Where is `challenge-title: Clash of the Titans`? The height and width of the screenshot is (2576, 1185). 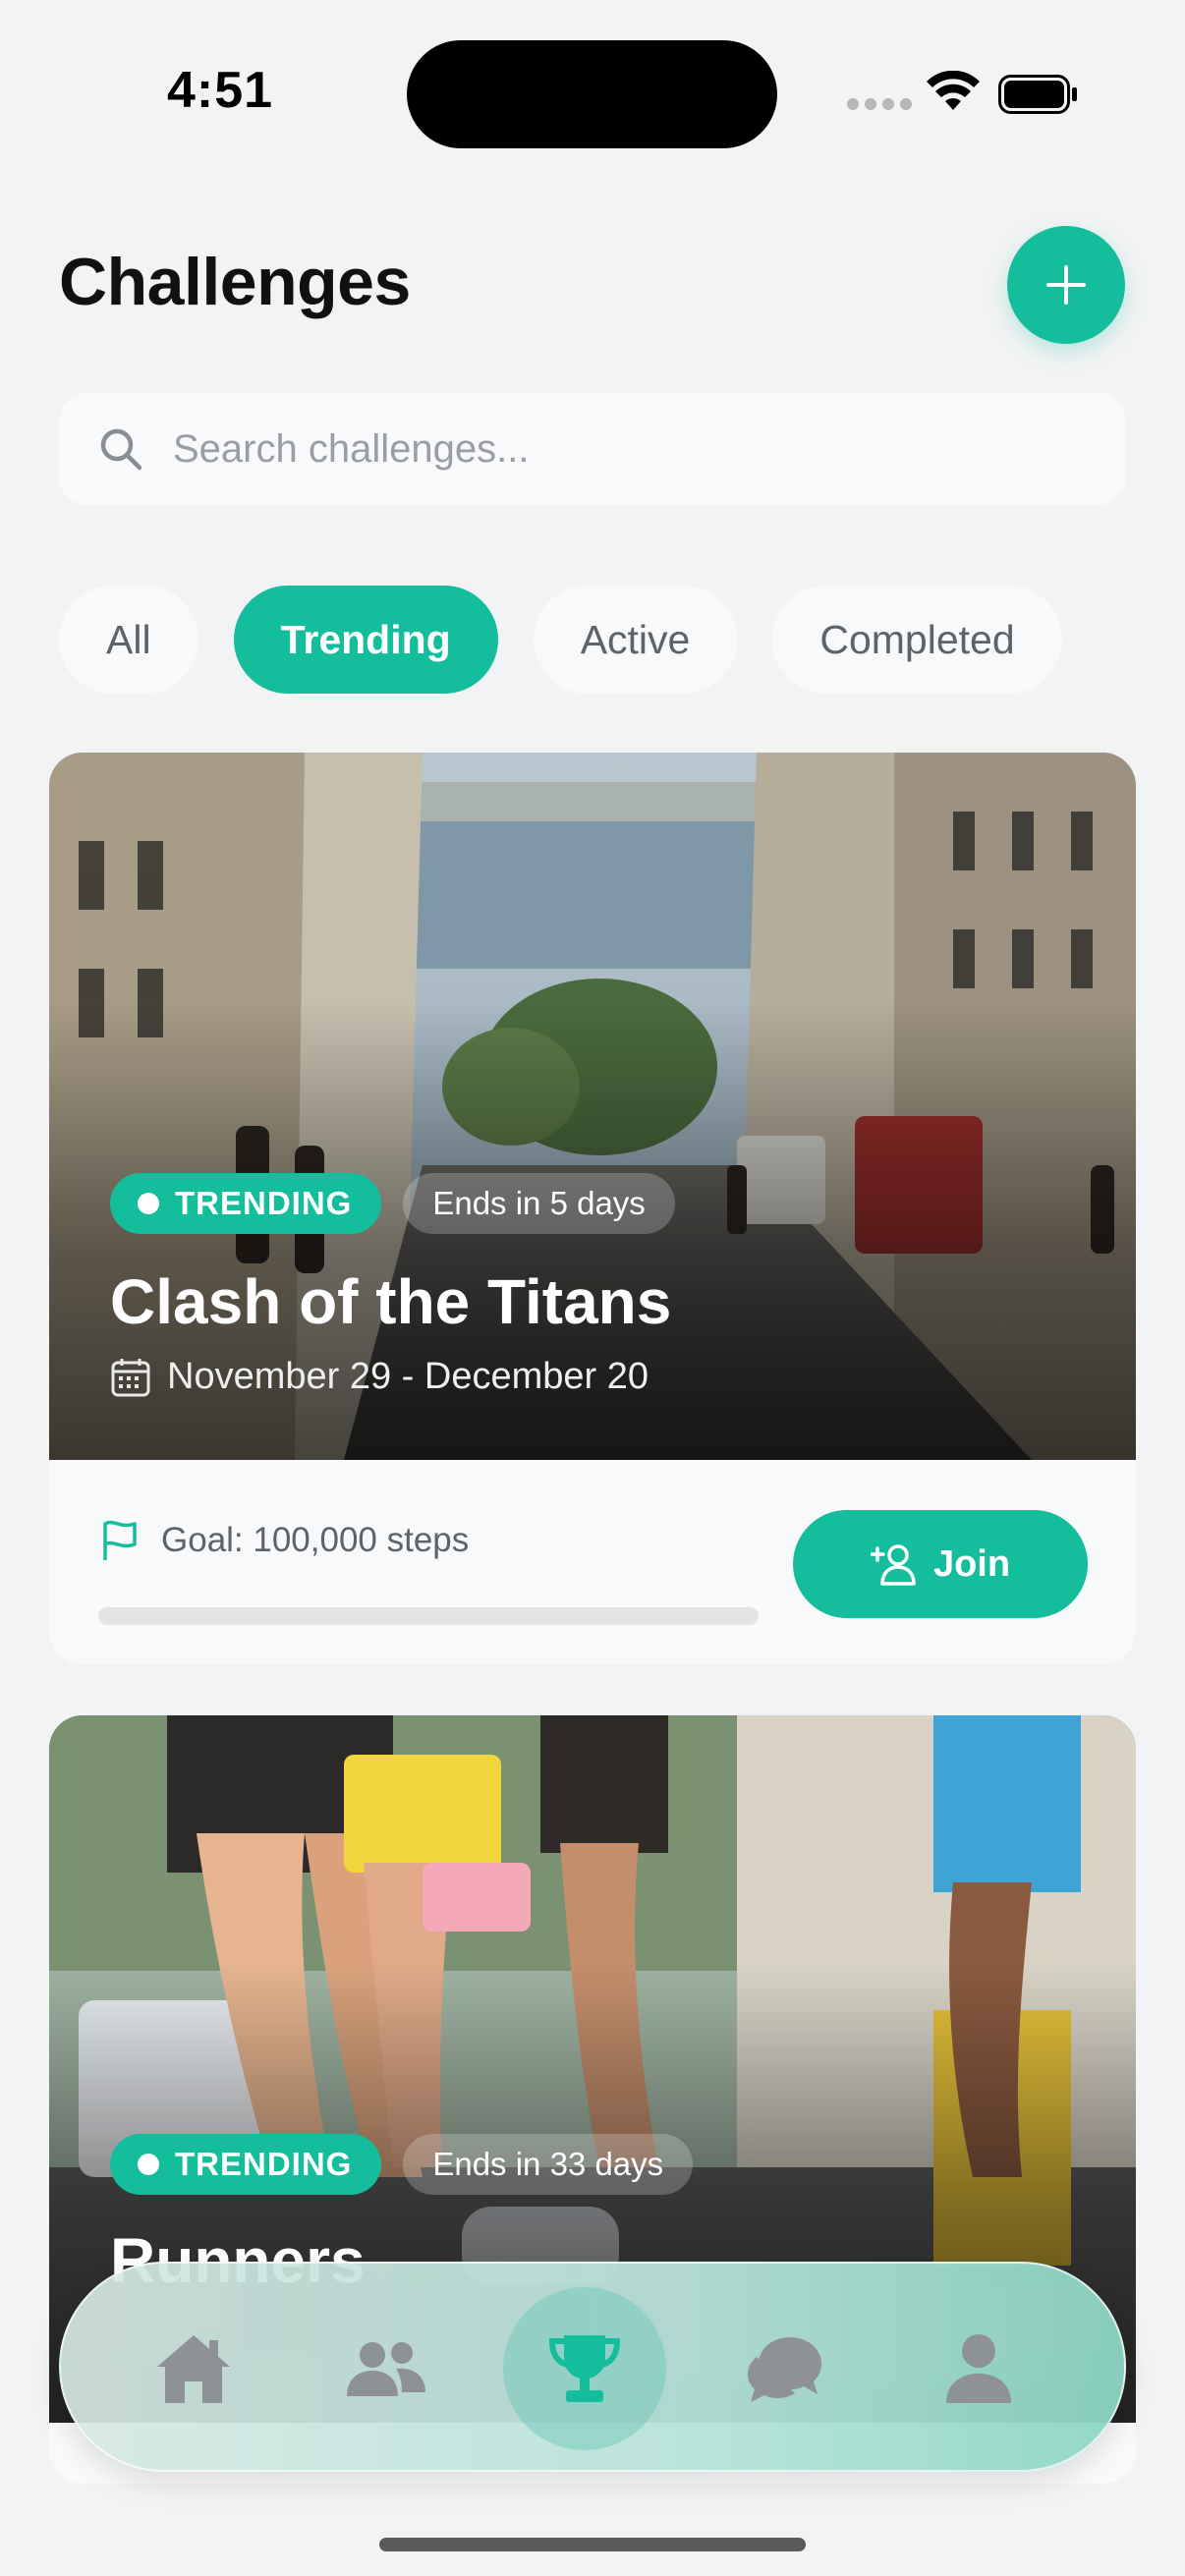
challenge-title: Clash of the Titans is located at coordinates (391, 1301).